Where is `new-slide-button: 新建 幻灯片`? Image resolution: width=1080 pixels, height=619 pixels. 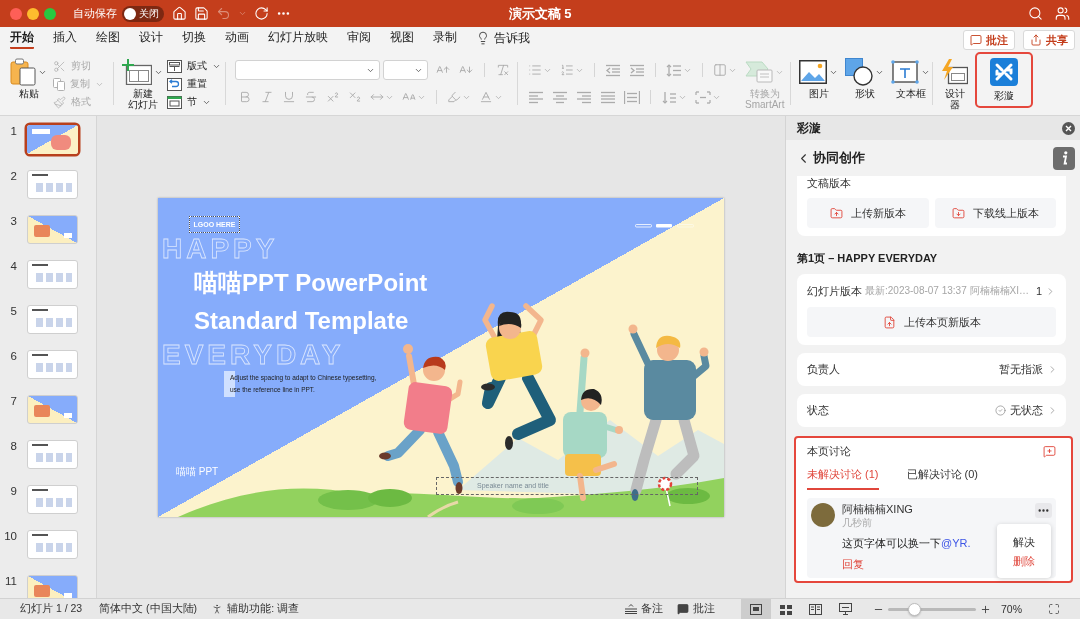
new-slide-button: 新建 幻灯片 is located at coordinates (142, 83).